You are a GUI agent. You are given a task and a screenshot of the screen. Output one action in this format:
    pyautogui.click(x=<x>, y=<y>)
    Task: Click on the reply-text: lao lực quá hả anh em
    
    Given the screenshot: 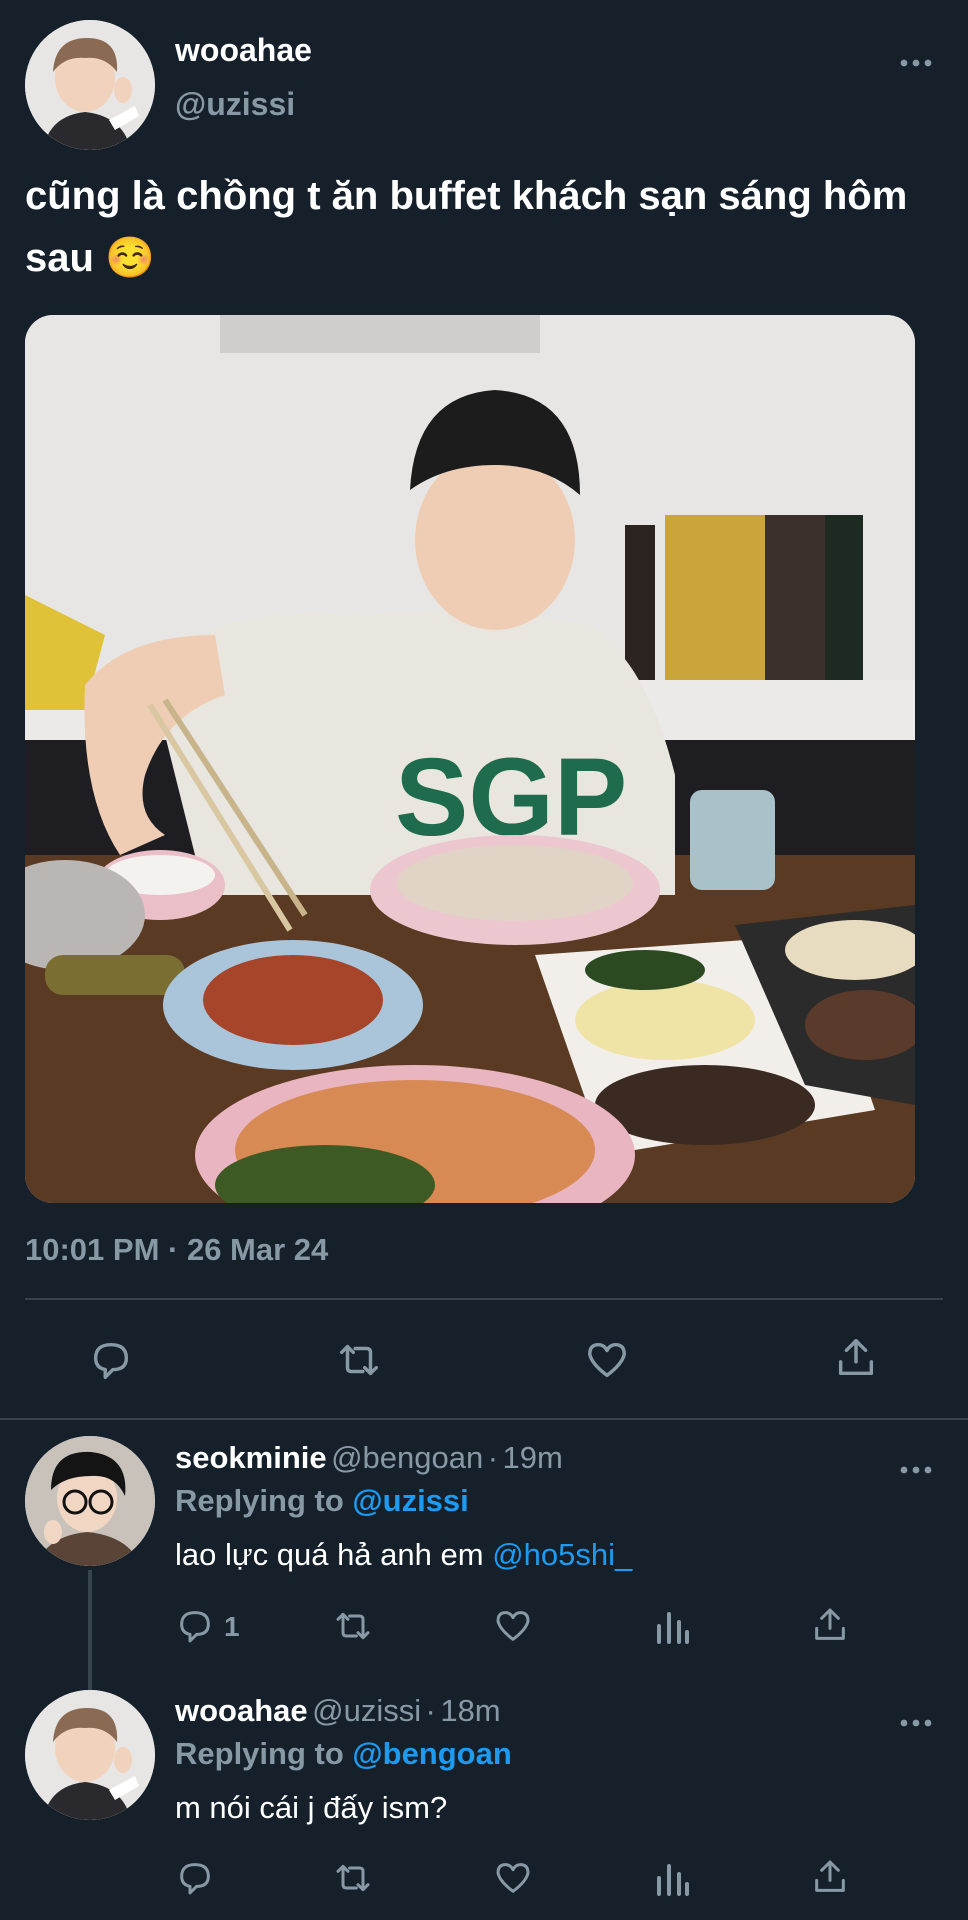 What is the action you would take?
    pyautogui.click(x=329, y=1554)
    